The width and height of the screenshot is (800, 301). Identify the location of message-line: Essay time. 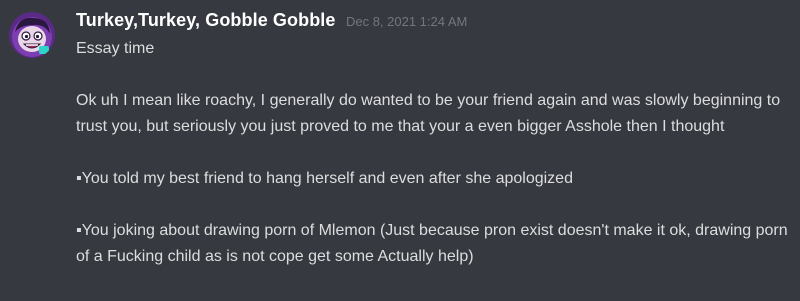
(115, 48).